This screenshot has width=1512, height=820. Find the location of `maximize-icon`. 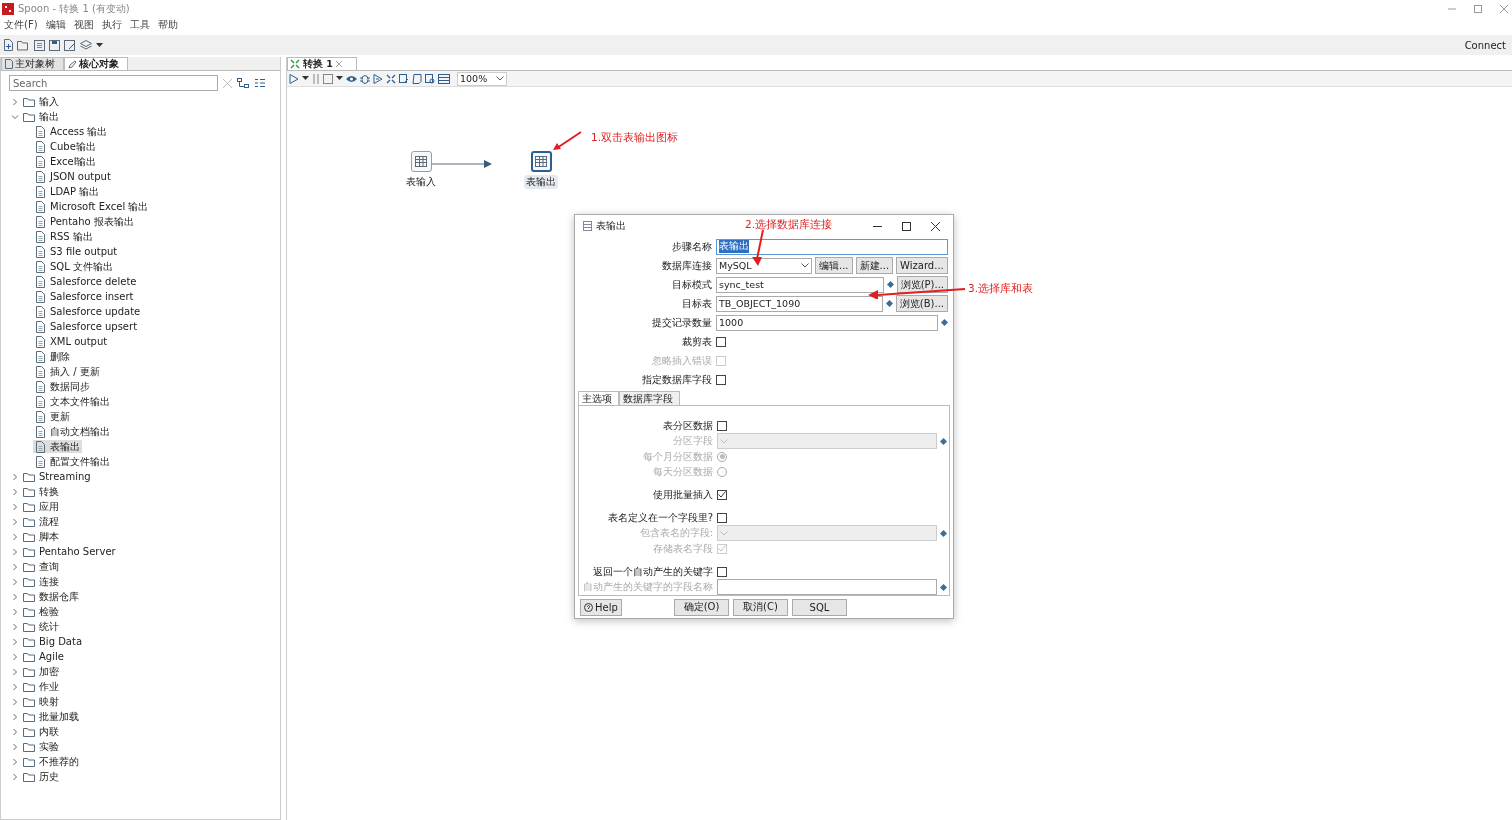

maximize-icon is located at coordinates (906, 226).